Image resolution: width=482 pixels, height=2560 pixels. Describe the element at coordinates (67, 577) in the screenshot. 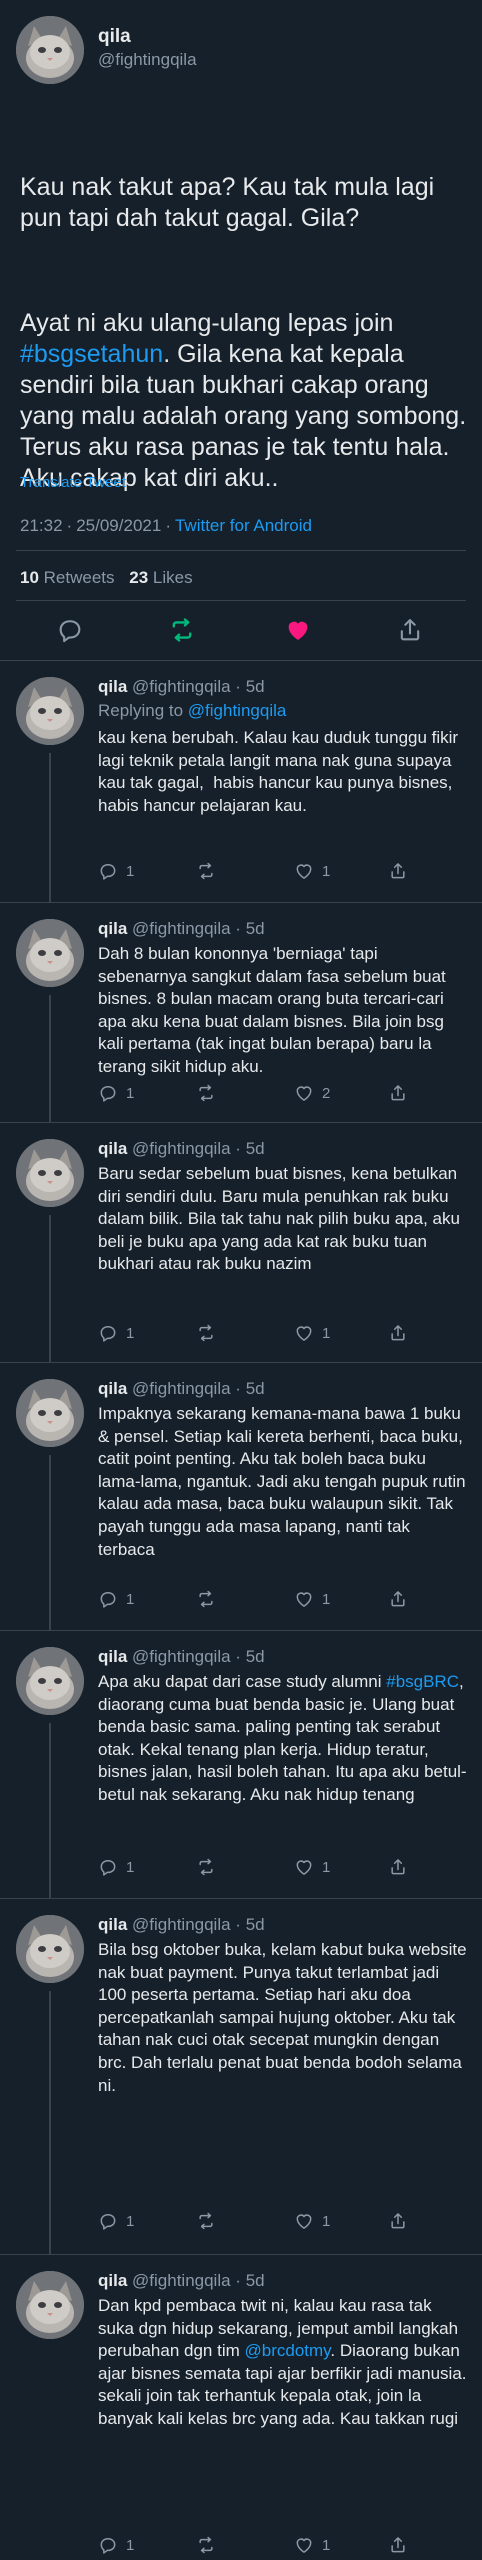

I see `retweets-stat: 10 Retweets` at that location.